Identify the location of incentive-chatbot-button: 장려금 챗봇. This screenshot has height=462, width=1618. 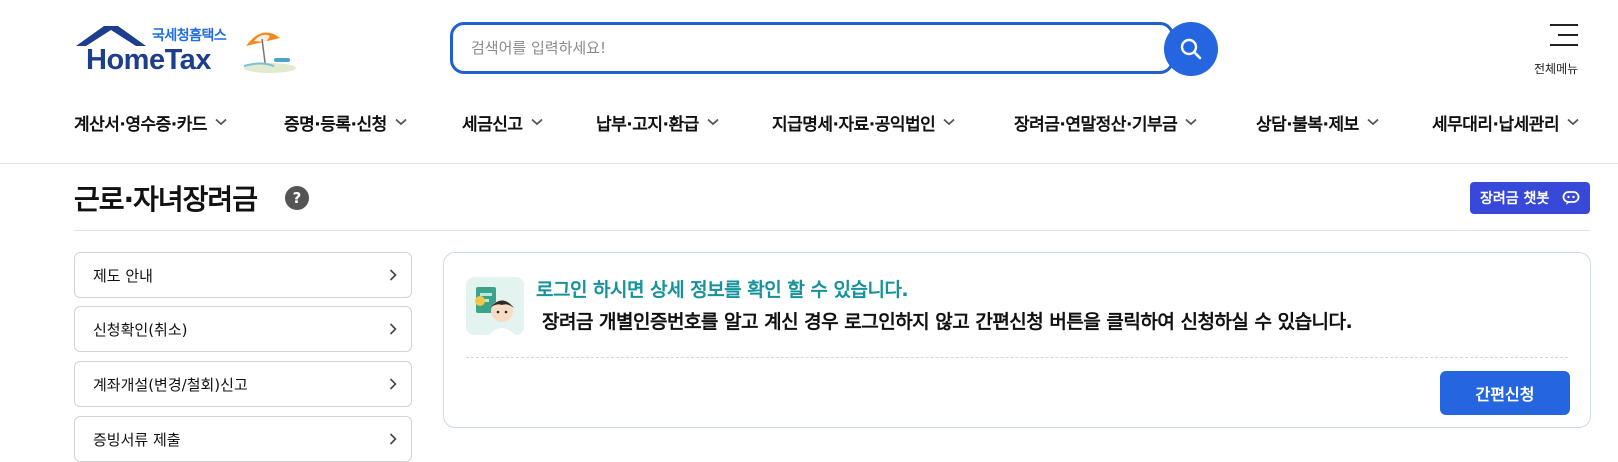
(1530, 198).